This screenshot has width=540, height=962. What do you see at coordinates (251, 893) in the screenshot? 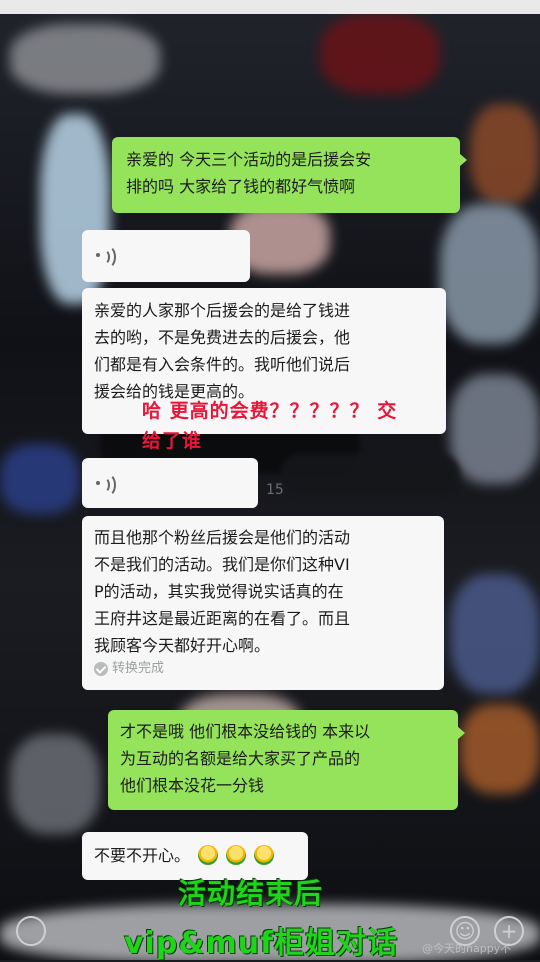
I see `caption-line-1: 活动结束后` at bounding box center [251, 893].